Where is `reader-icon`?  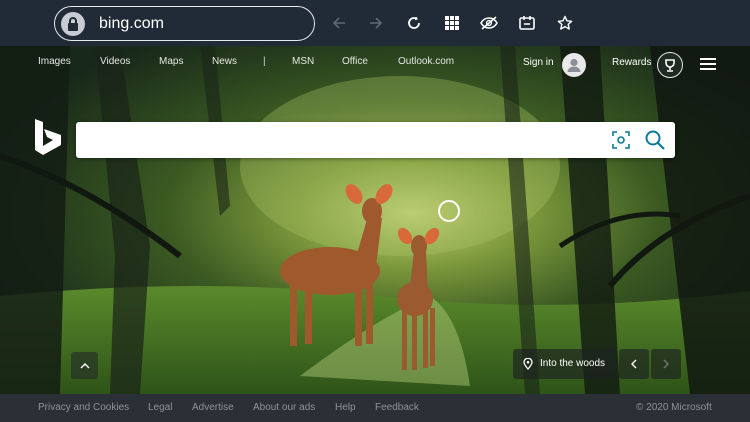
reader-icon is located at coordinates (527, 23).